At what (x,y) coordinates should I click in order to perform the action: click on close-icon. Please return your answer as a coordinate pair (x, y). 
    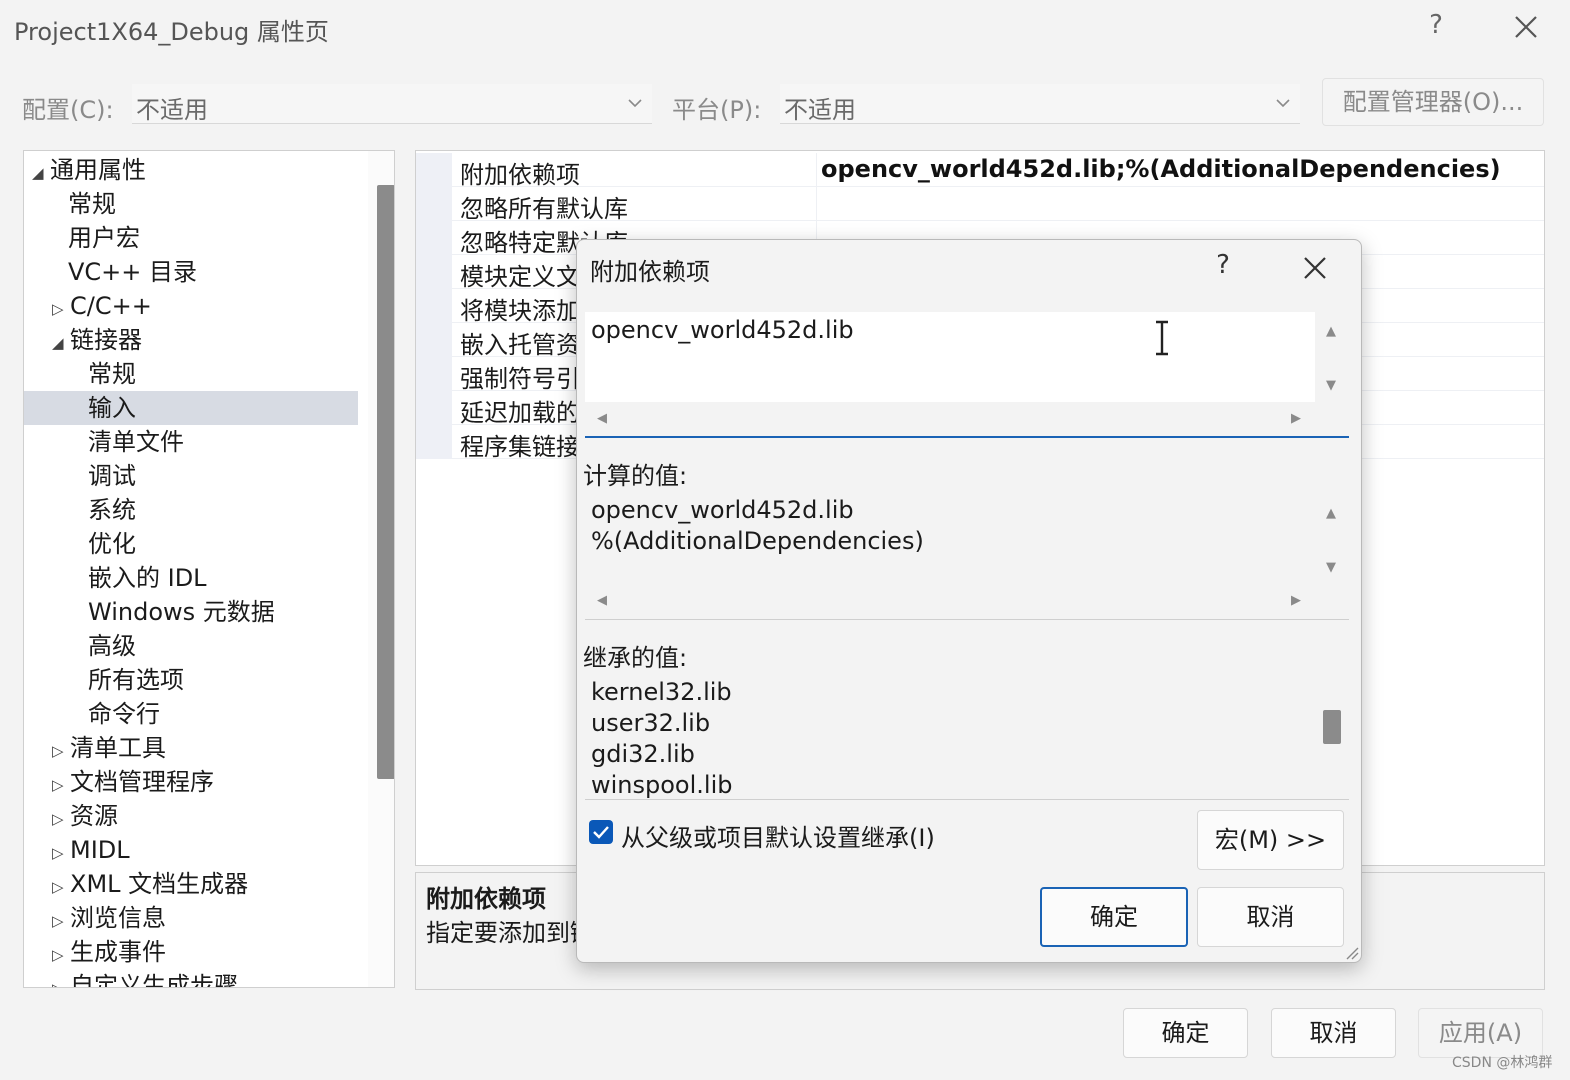
    Looking at the image, I should click on (1315, 268).